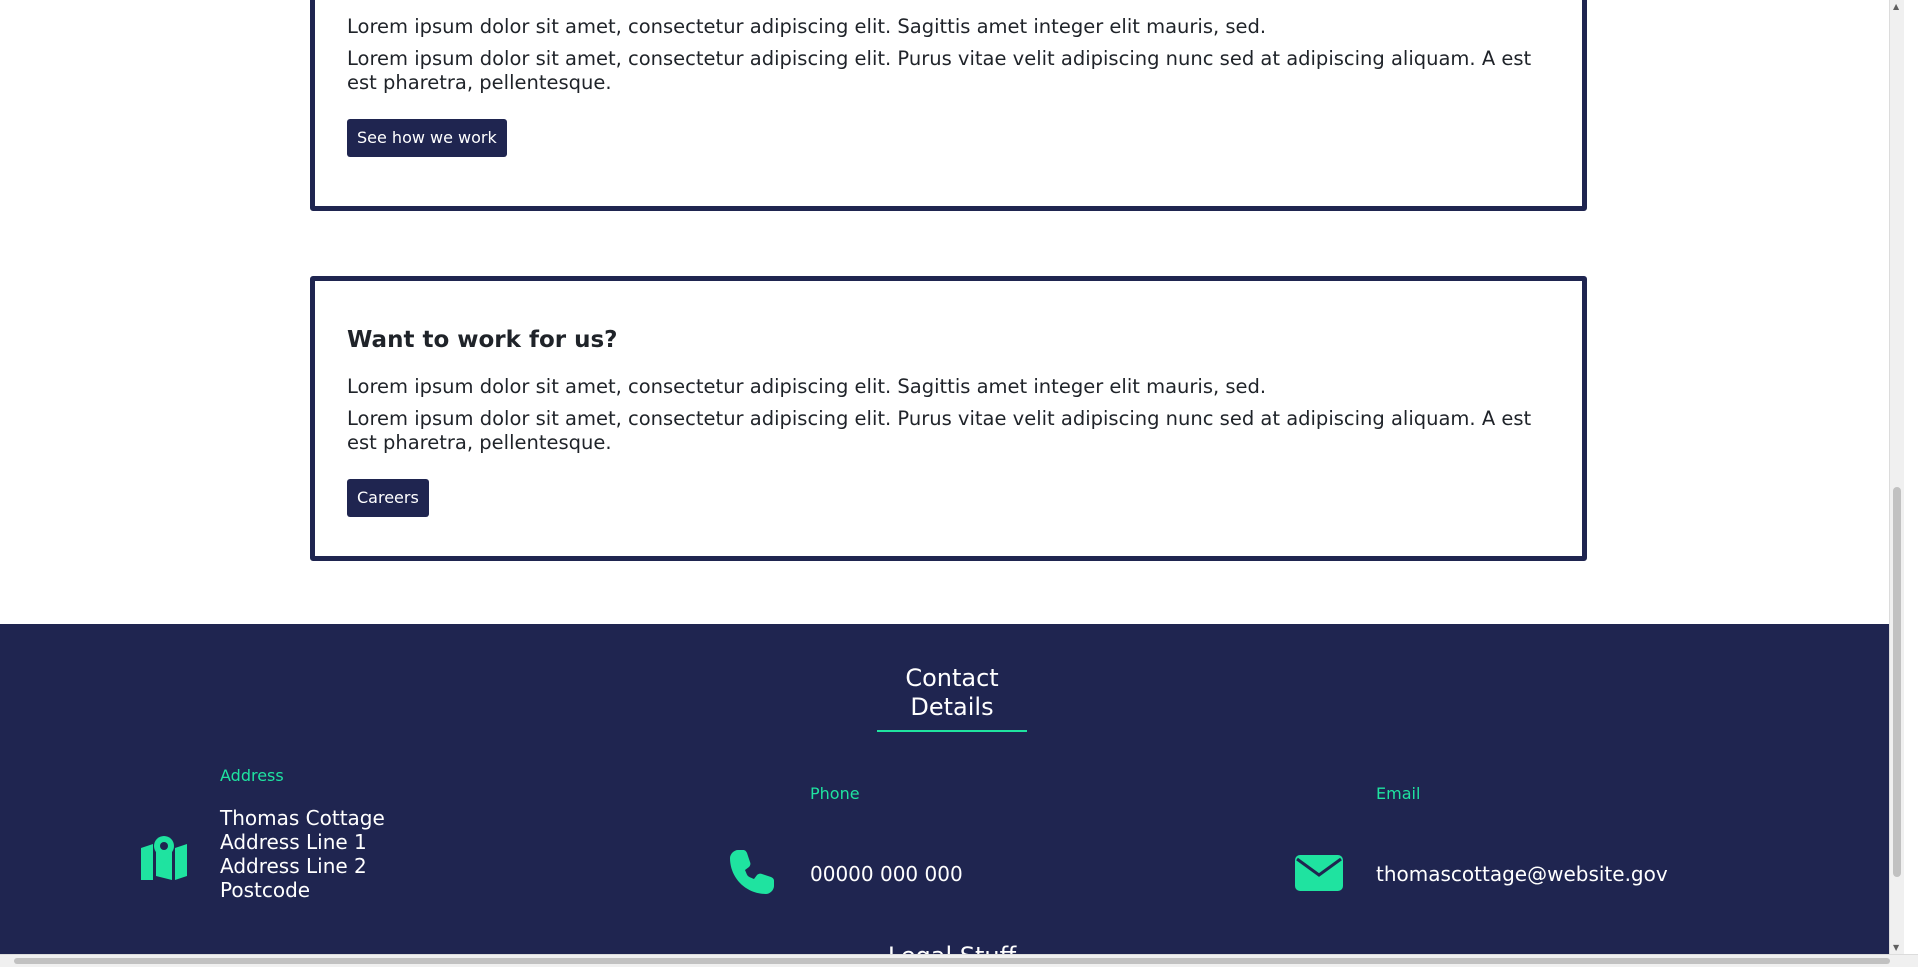  I want to click on vertical-scrollbar: ▲ ▼, so click(1896, 477).